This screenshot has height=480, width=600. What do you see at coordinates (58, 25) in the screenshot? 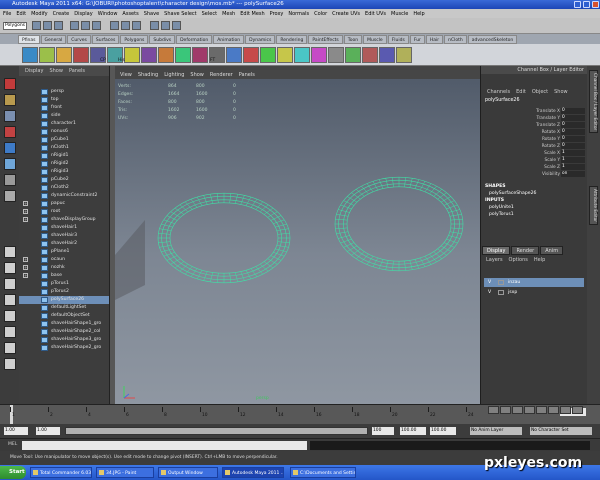
I see `save-scene-icon` at bounding box center [58, 25].